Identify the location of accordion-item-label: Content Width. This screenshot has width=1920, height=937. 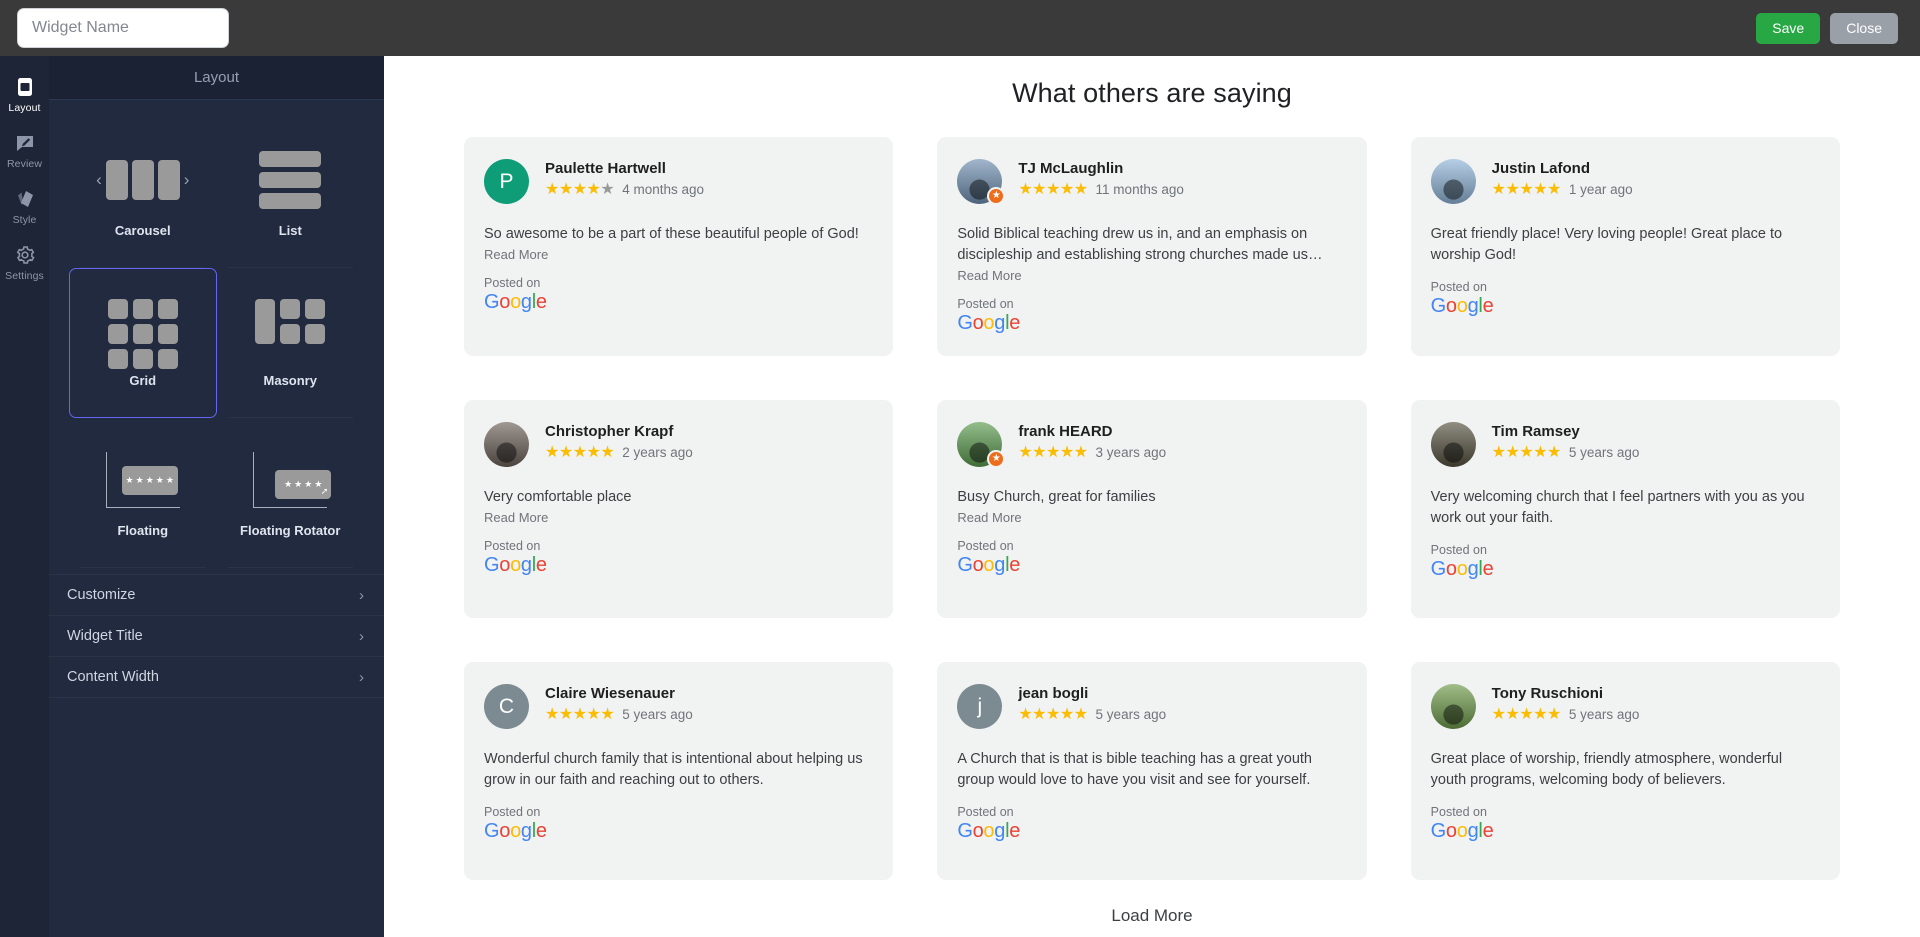
(113, 677).